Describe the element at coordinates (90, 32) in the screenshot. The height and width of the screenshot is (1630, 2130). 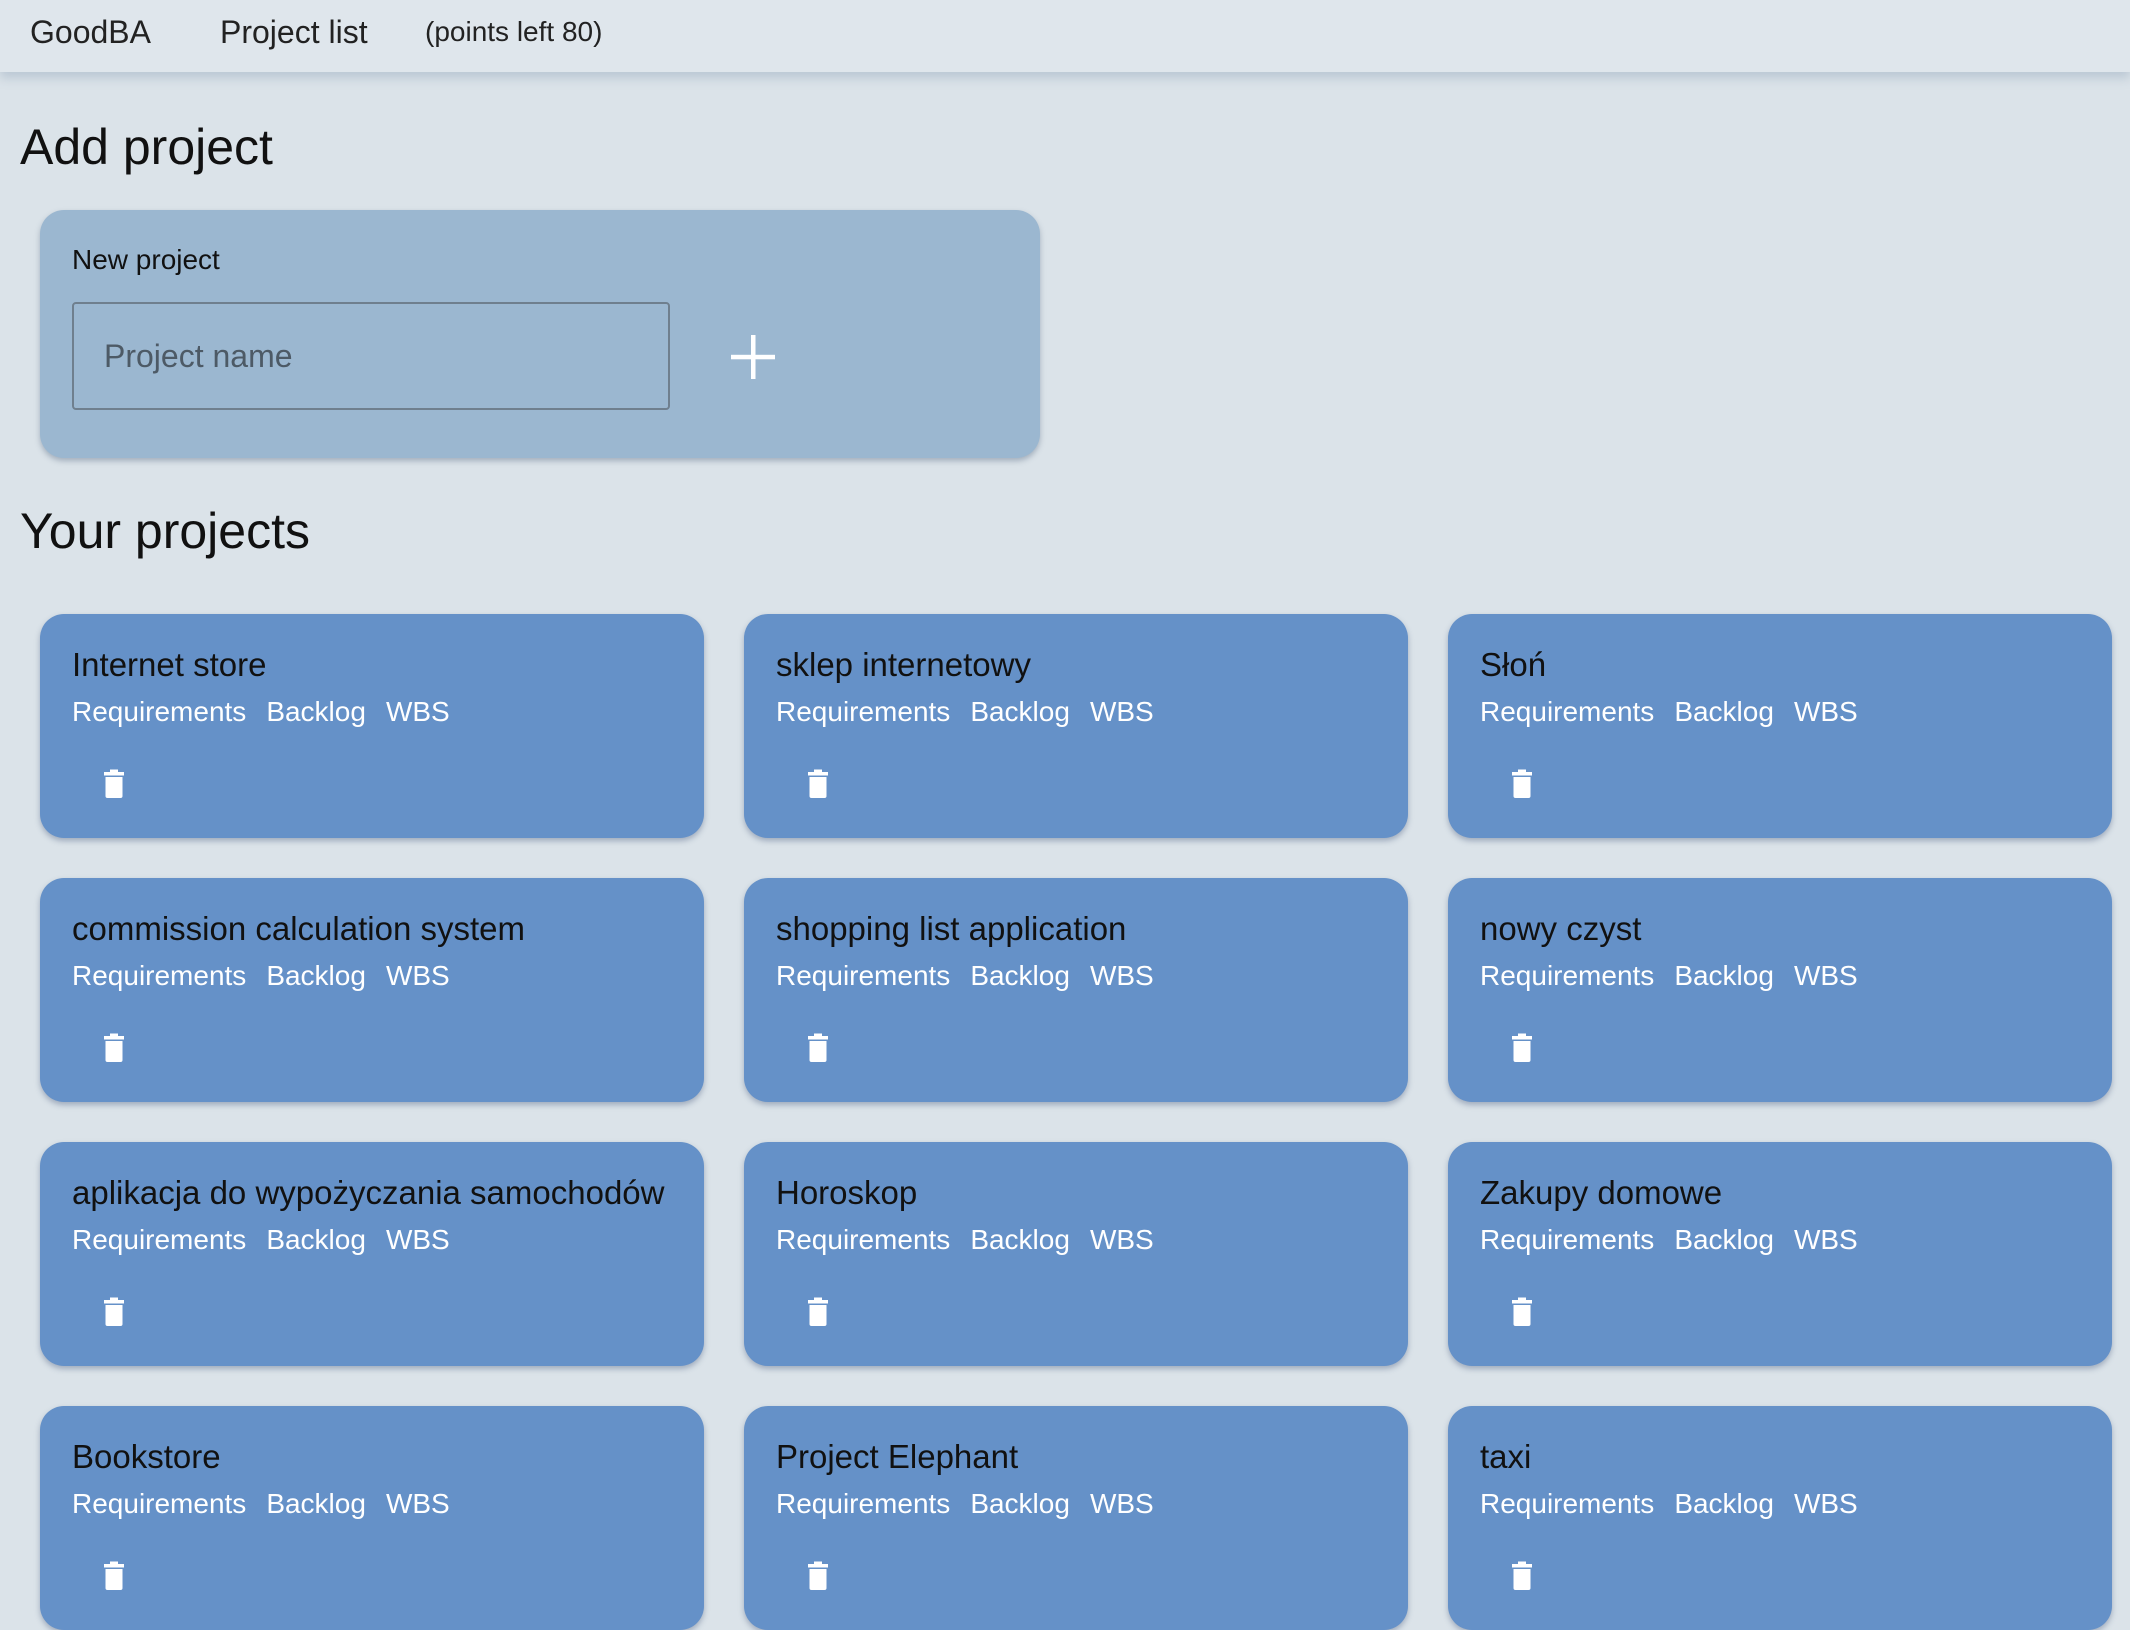
I see `brand-logo-text: GoodBA` at that location.